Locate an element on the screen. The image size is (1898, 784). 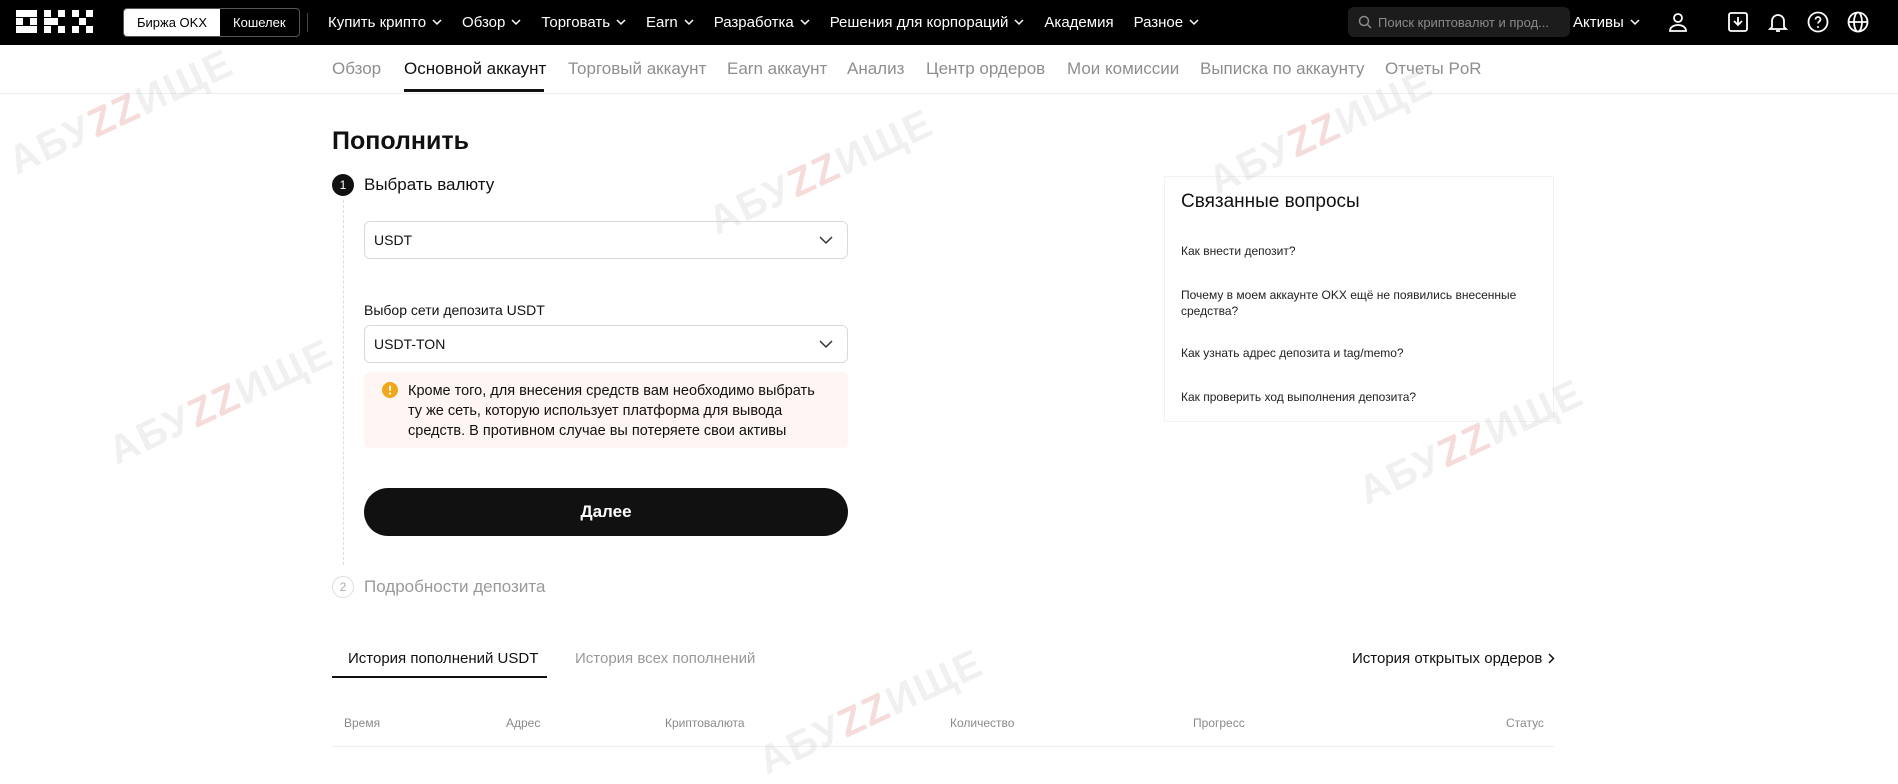
step-label: Подробности депозита is located at coordinates (455, 586).